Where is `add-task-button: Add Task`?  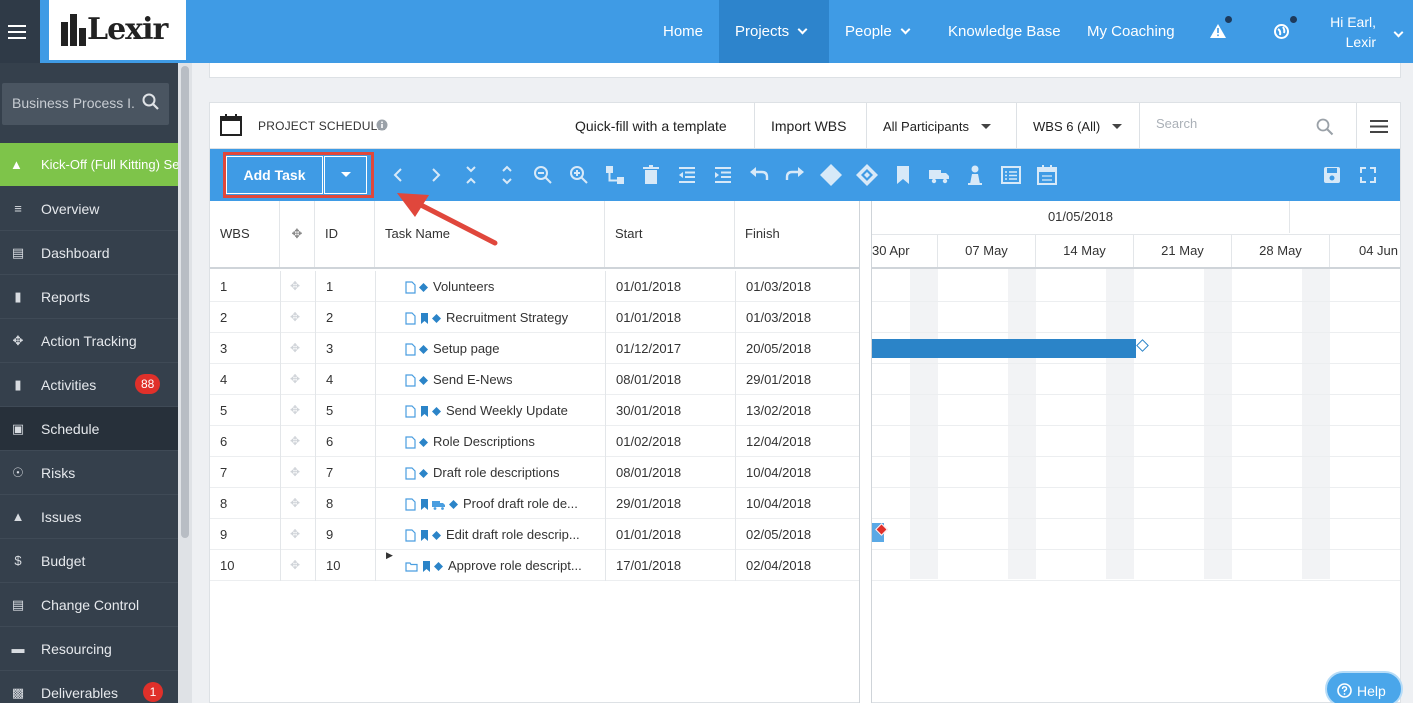 add-task-button: Add Task is located at coordinates (274, 175).